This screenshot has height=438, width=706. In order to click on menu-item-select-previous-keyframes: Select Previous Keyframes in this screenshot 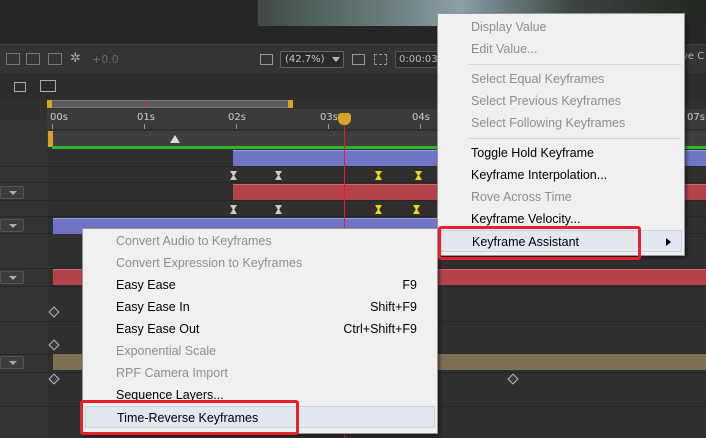, I will do `click(561, 101)`.